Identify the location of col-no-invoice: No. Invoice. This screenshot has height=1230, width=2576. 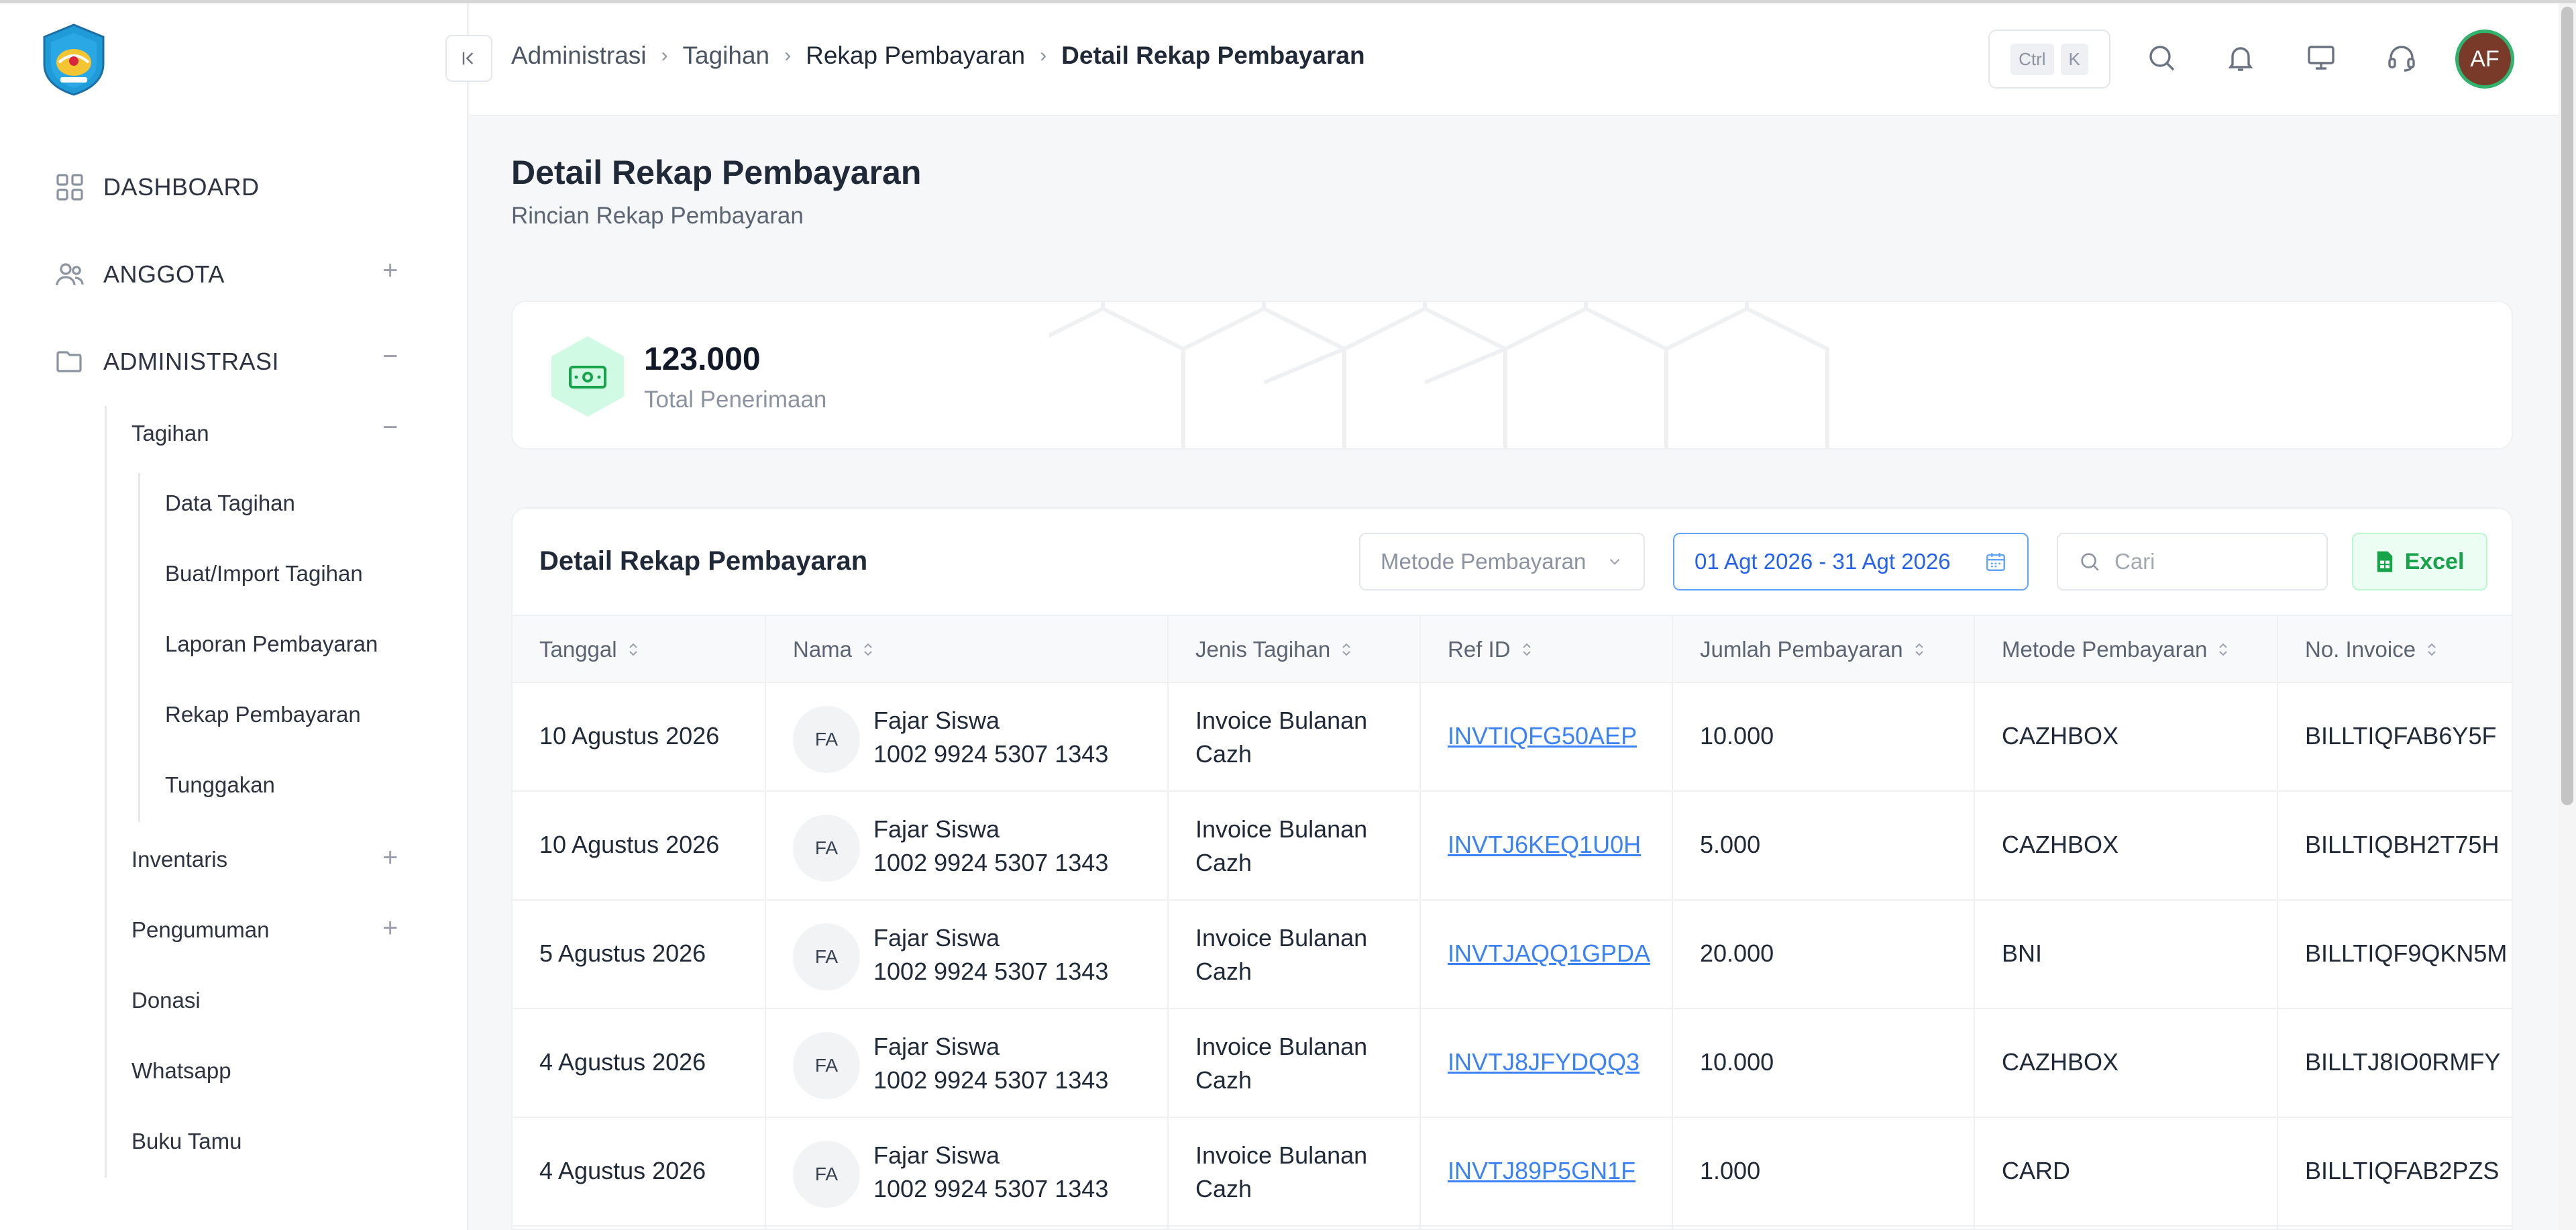
(2371, 649).